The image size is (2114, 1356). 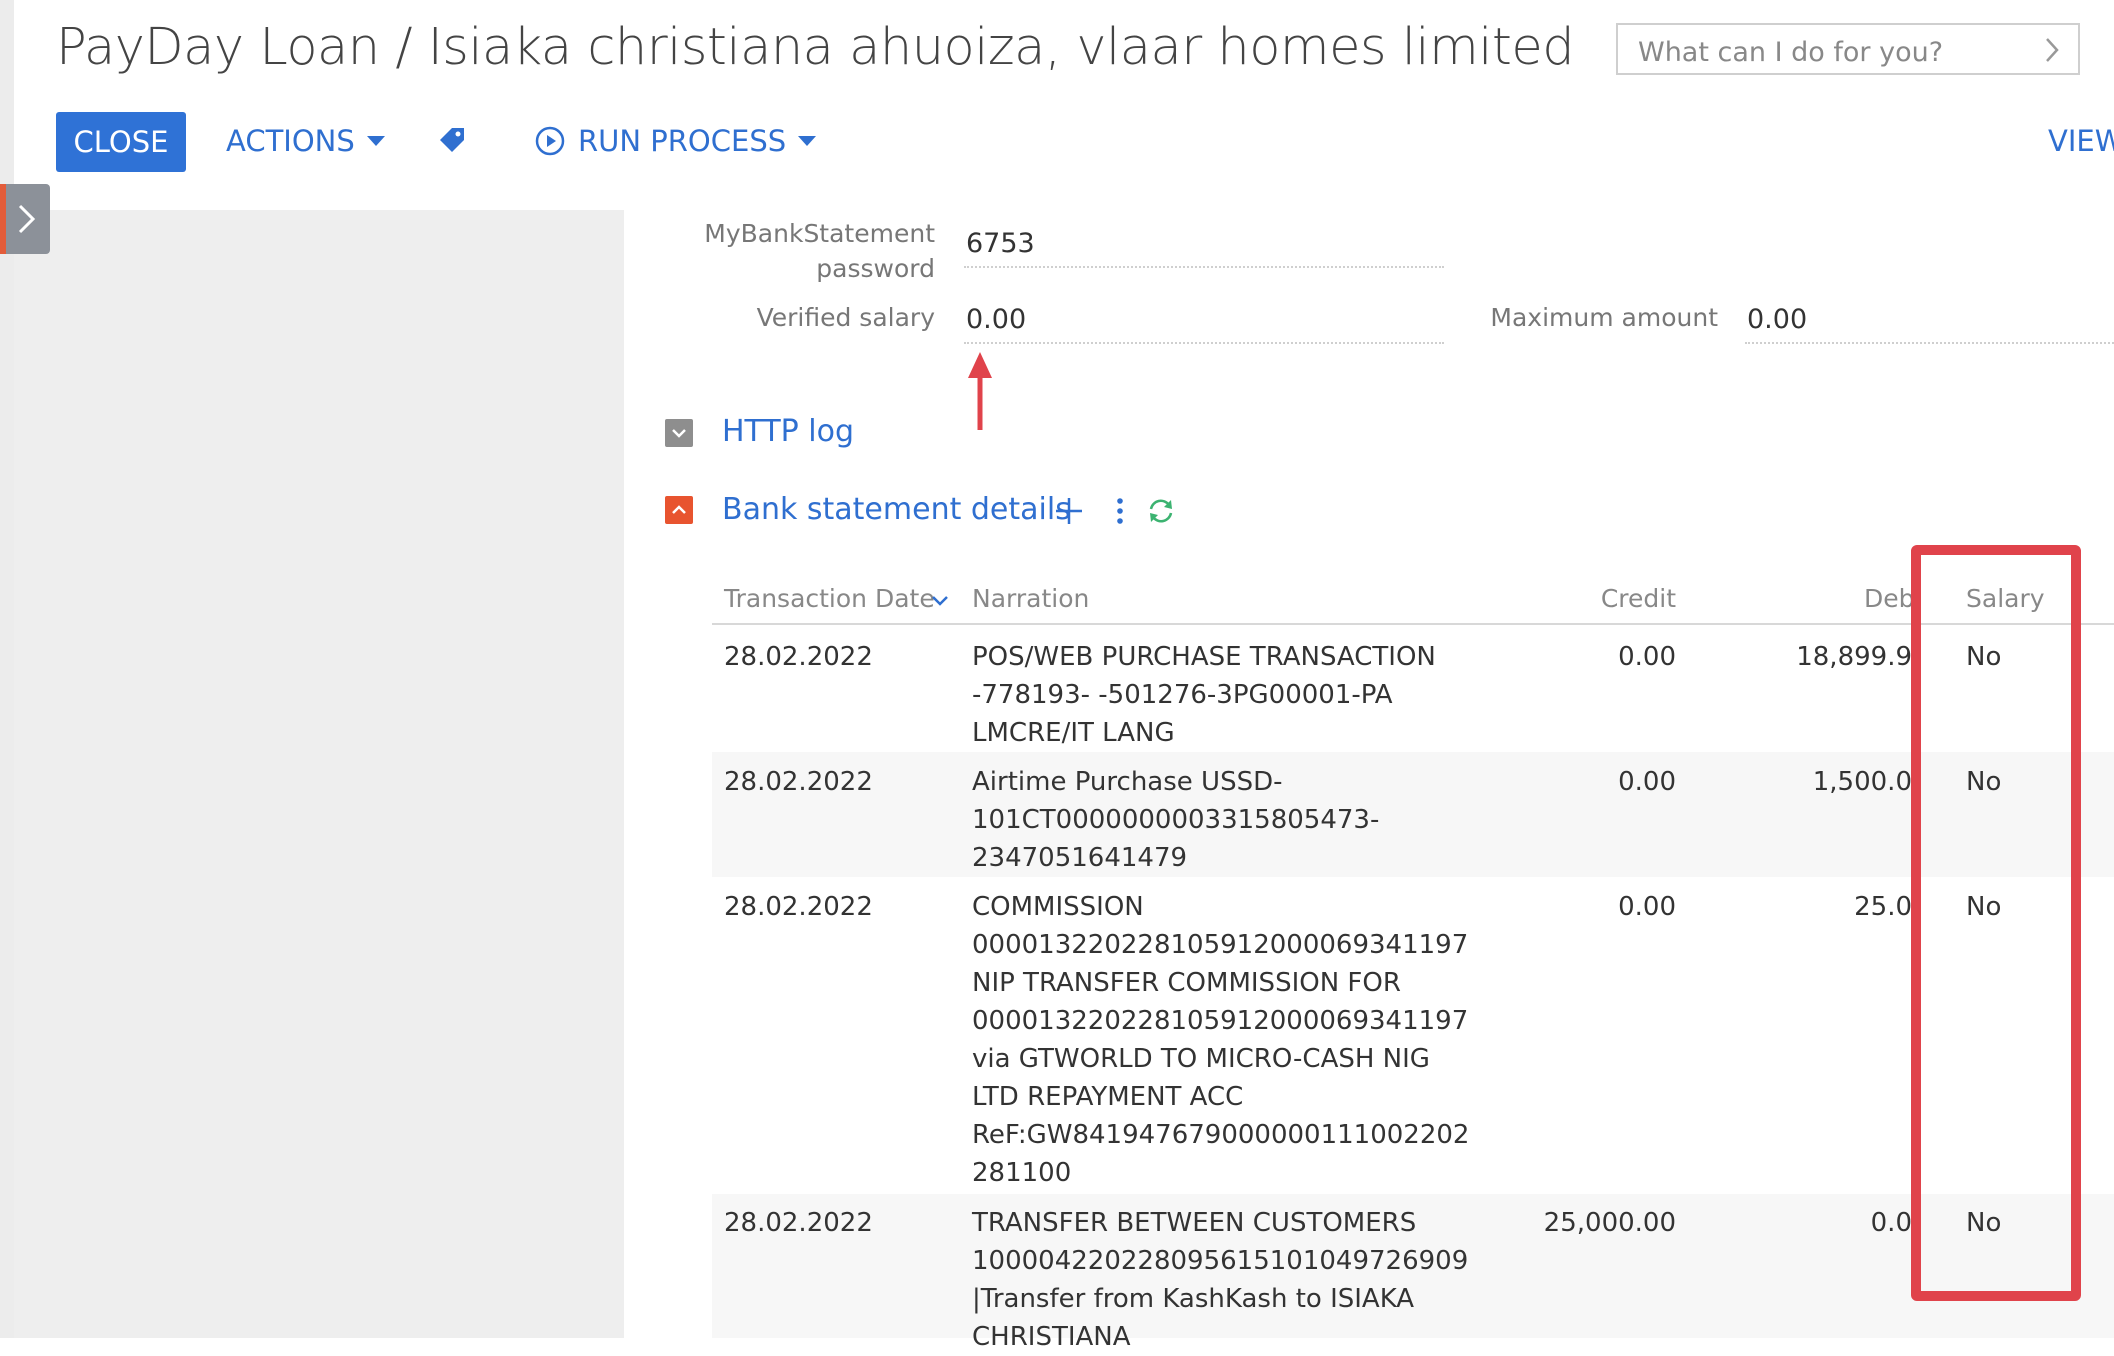 I want to click on chevron-down-icon, so click(x=679, y=433).